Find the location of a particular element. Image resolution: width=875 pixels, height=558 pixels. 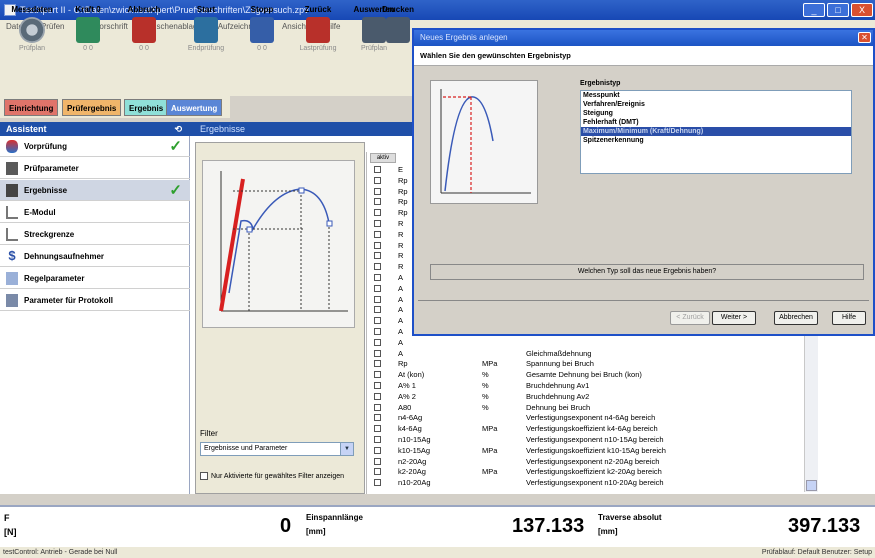

dialog-close-icon: ✕ is located at coordinates (864, 37).